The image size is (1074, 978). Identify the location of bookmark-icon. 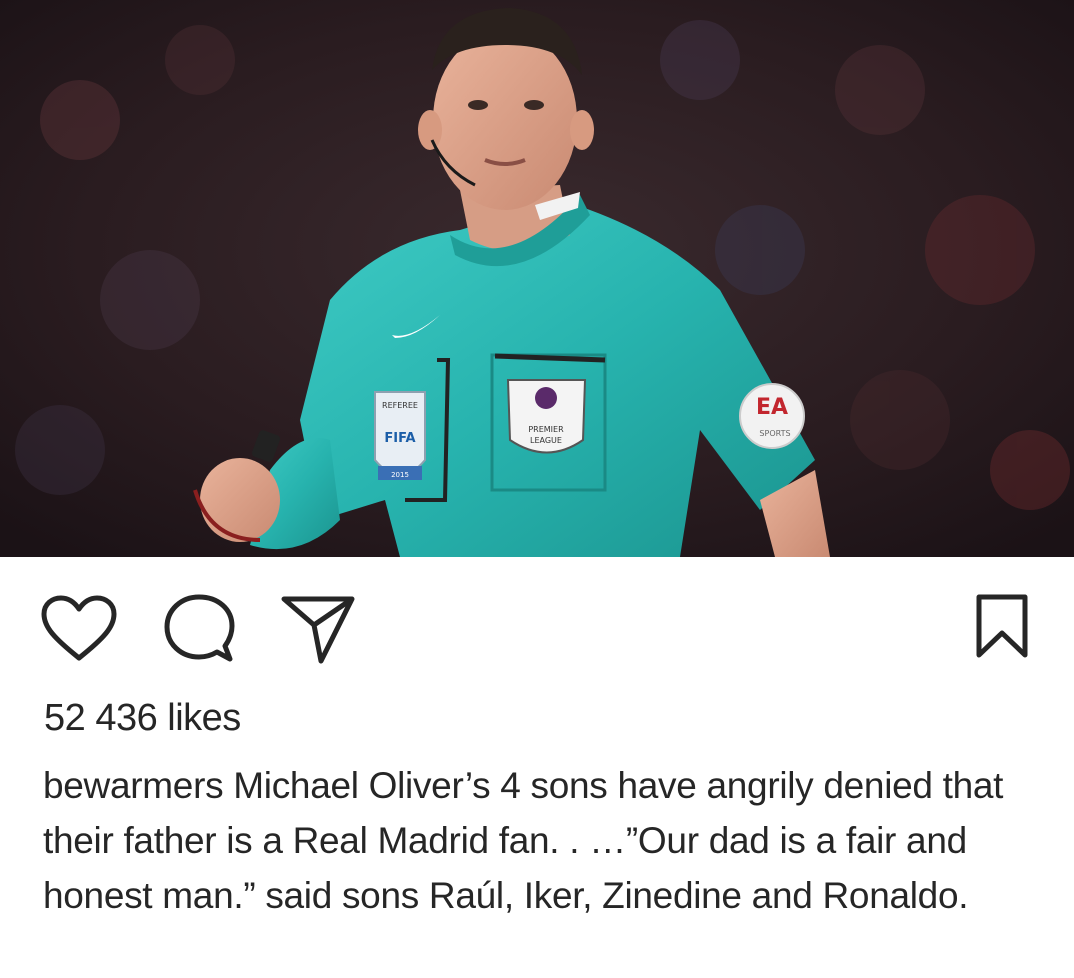
(1002, 626).